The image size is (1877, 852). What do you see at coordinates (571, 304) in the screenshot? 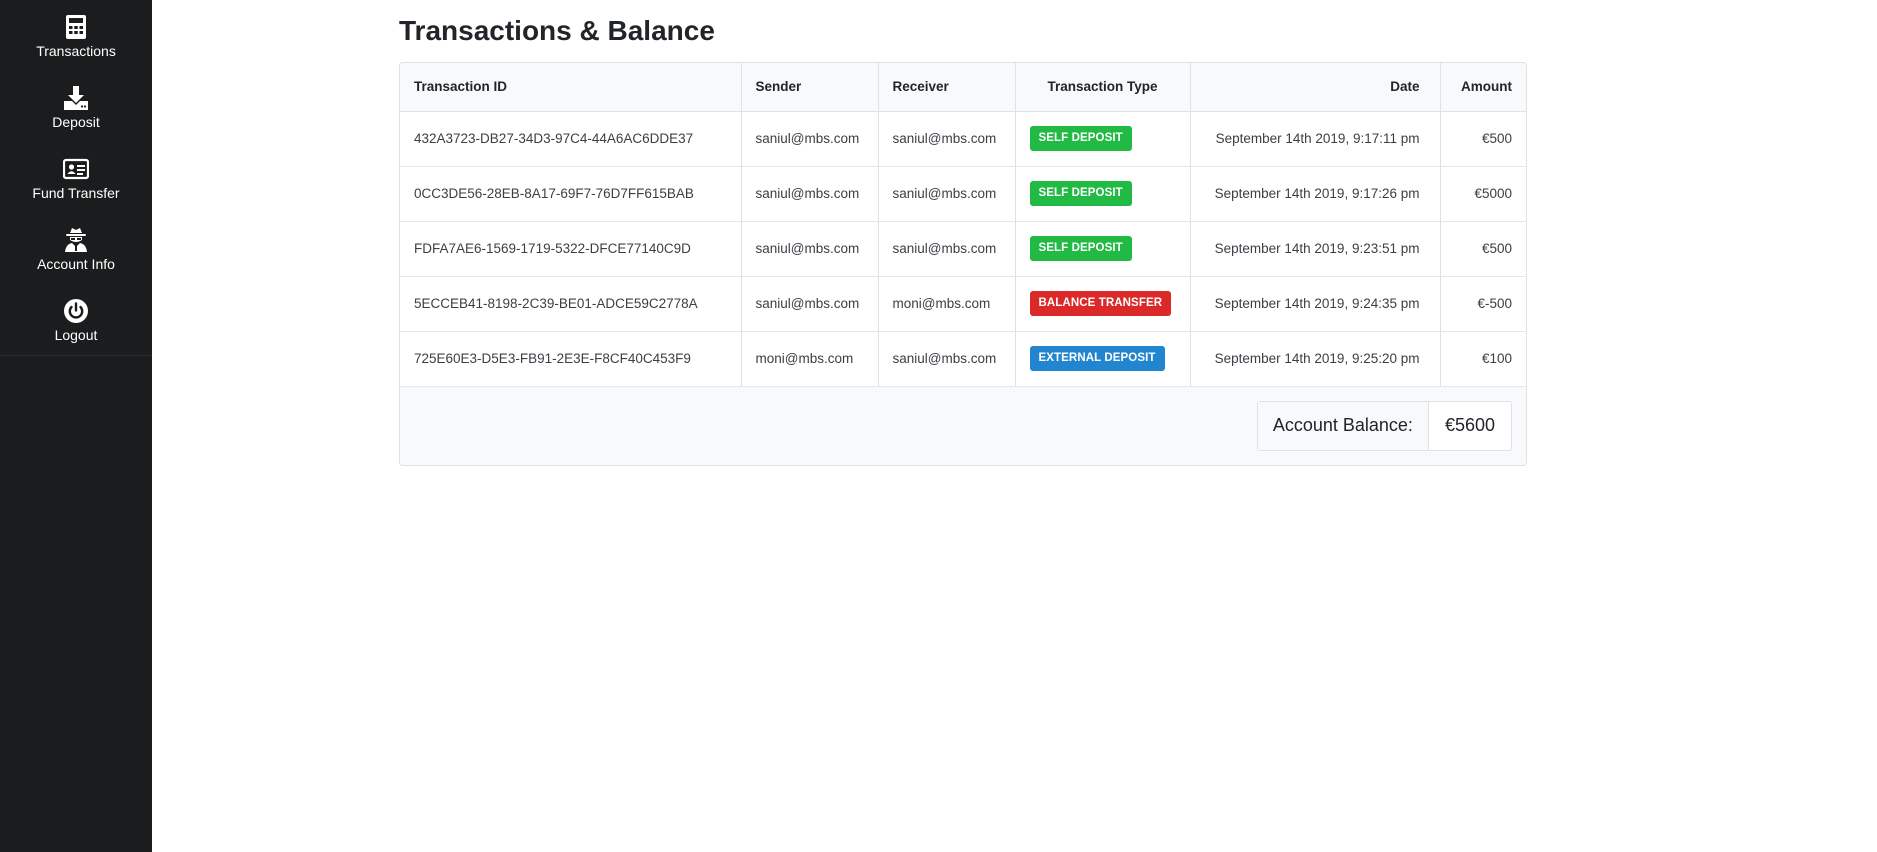
I see `transaction-id-cell: 5ECCEB41-8198-2C39-BE01-ADCE59C2778A` at bounding box center [571, 304].